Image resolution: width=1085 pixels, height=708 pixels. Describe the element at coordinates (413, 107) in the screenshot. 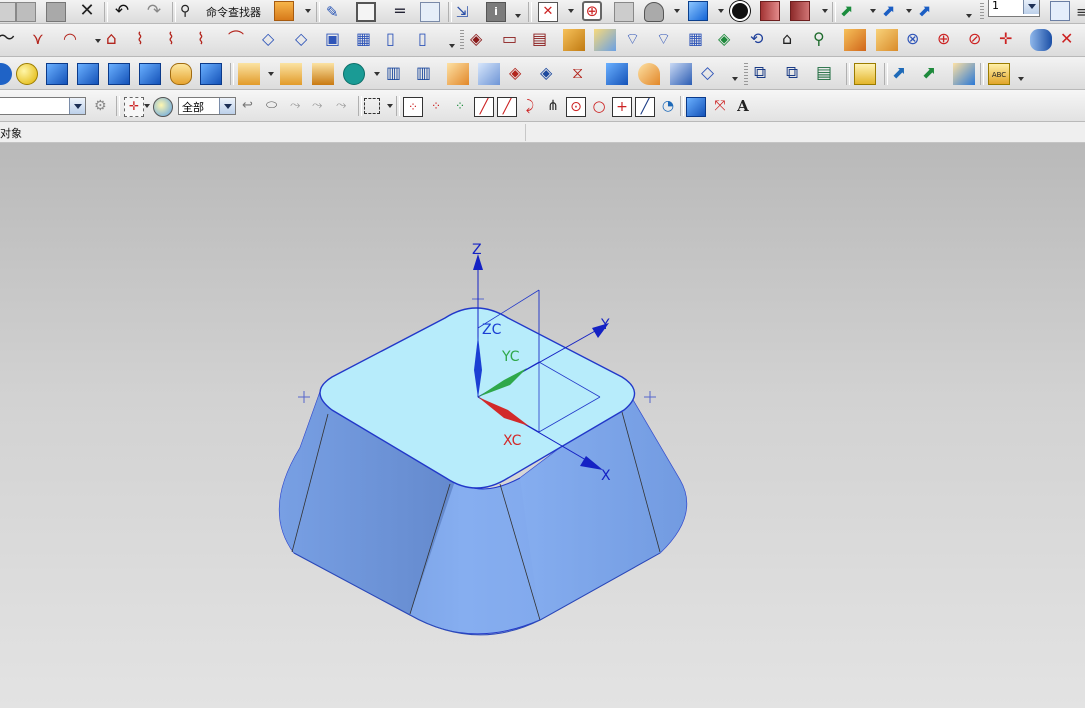

I see `snap-point-icon: ⁘` at that location.